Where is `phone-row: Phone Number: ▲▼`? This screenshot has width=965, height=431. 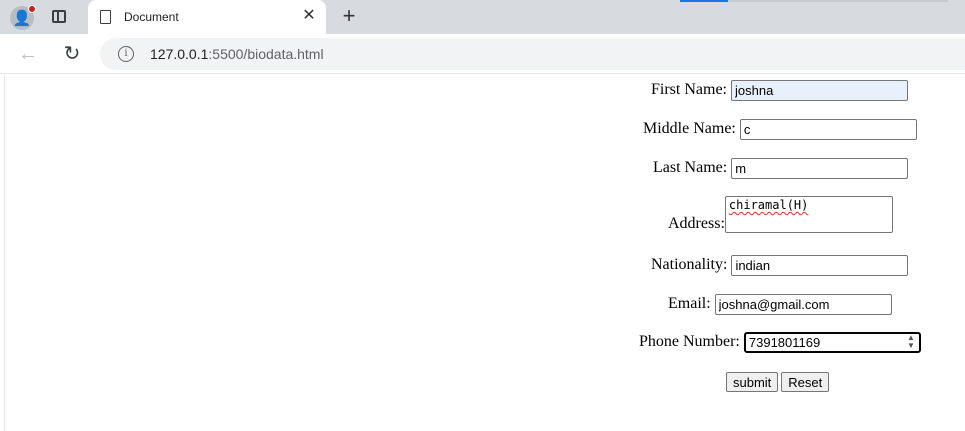
phone-row: Phone Number: ▲▼ is located at coordinates (780, 342).